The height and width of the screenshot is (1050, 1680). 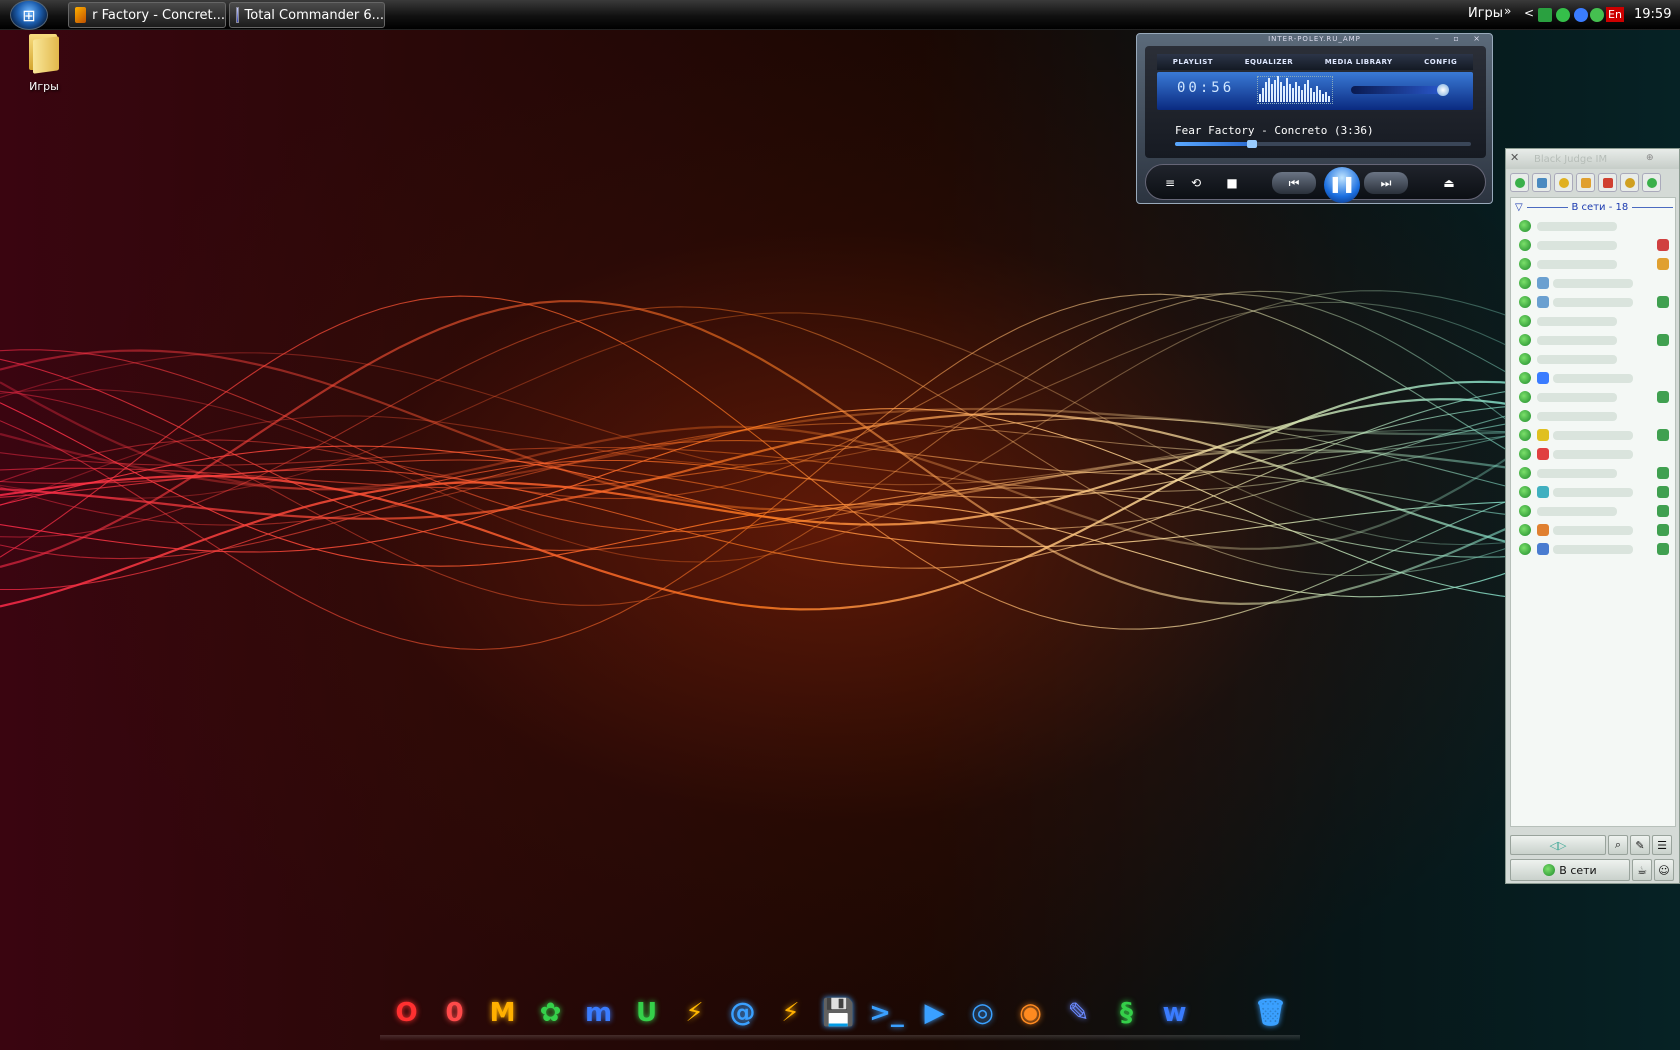 I want to click on pause-button: ❚❚, so click(x=1342, y=185).